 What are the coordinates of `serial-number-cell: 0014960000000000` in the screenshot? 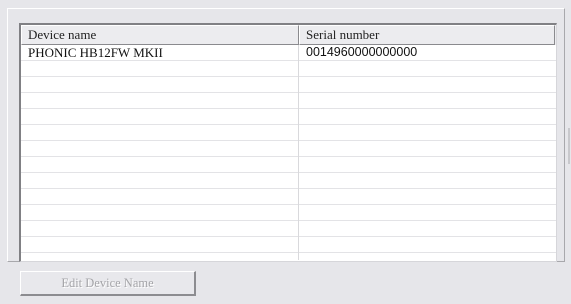 It's located at (362, 52).